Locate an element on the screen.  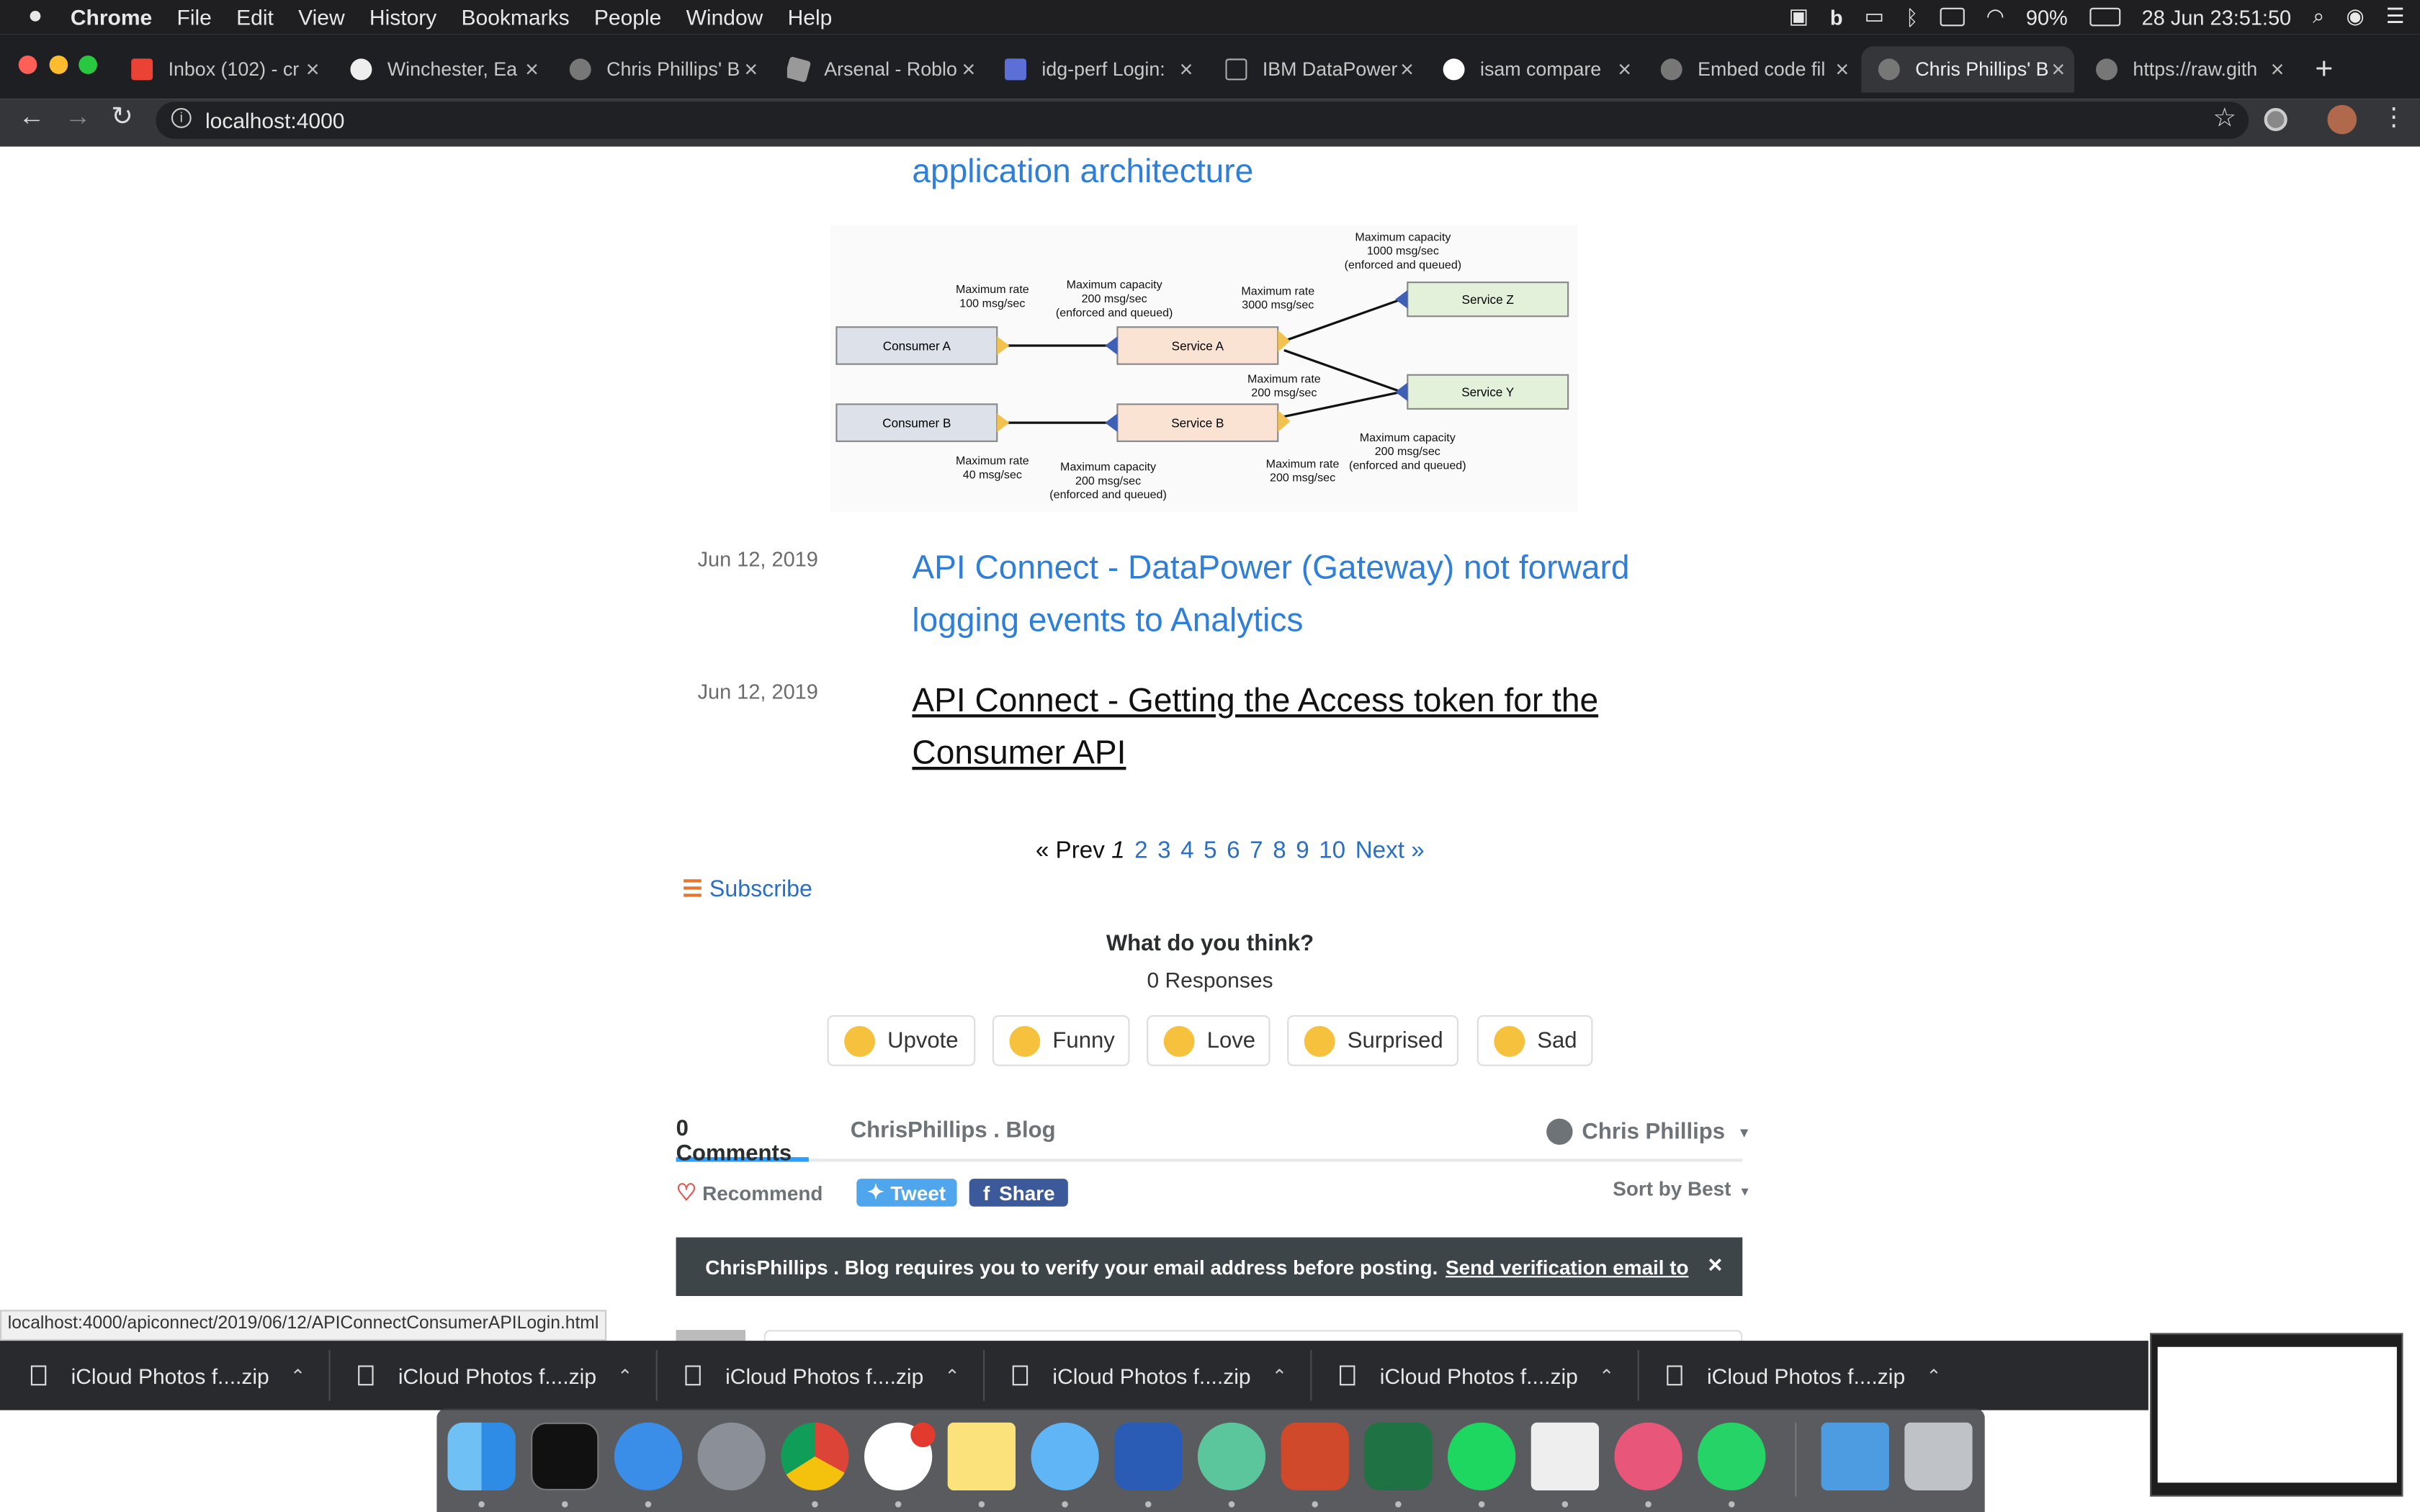
battery-percent: 90% is located at coordinates (2047, 17).